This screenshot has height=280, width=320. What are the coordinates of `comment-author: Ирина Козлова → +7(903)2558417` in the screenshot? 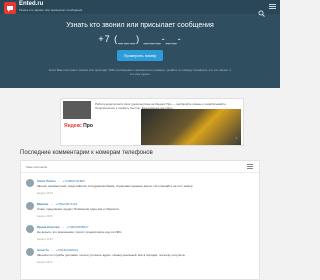 It's located at (63, 227).